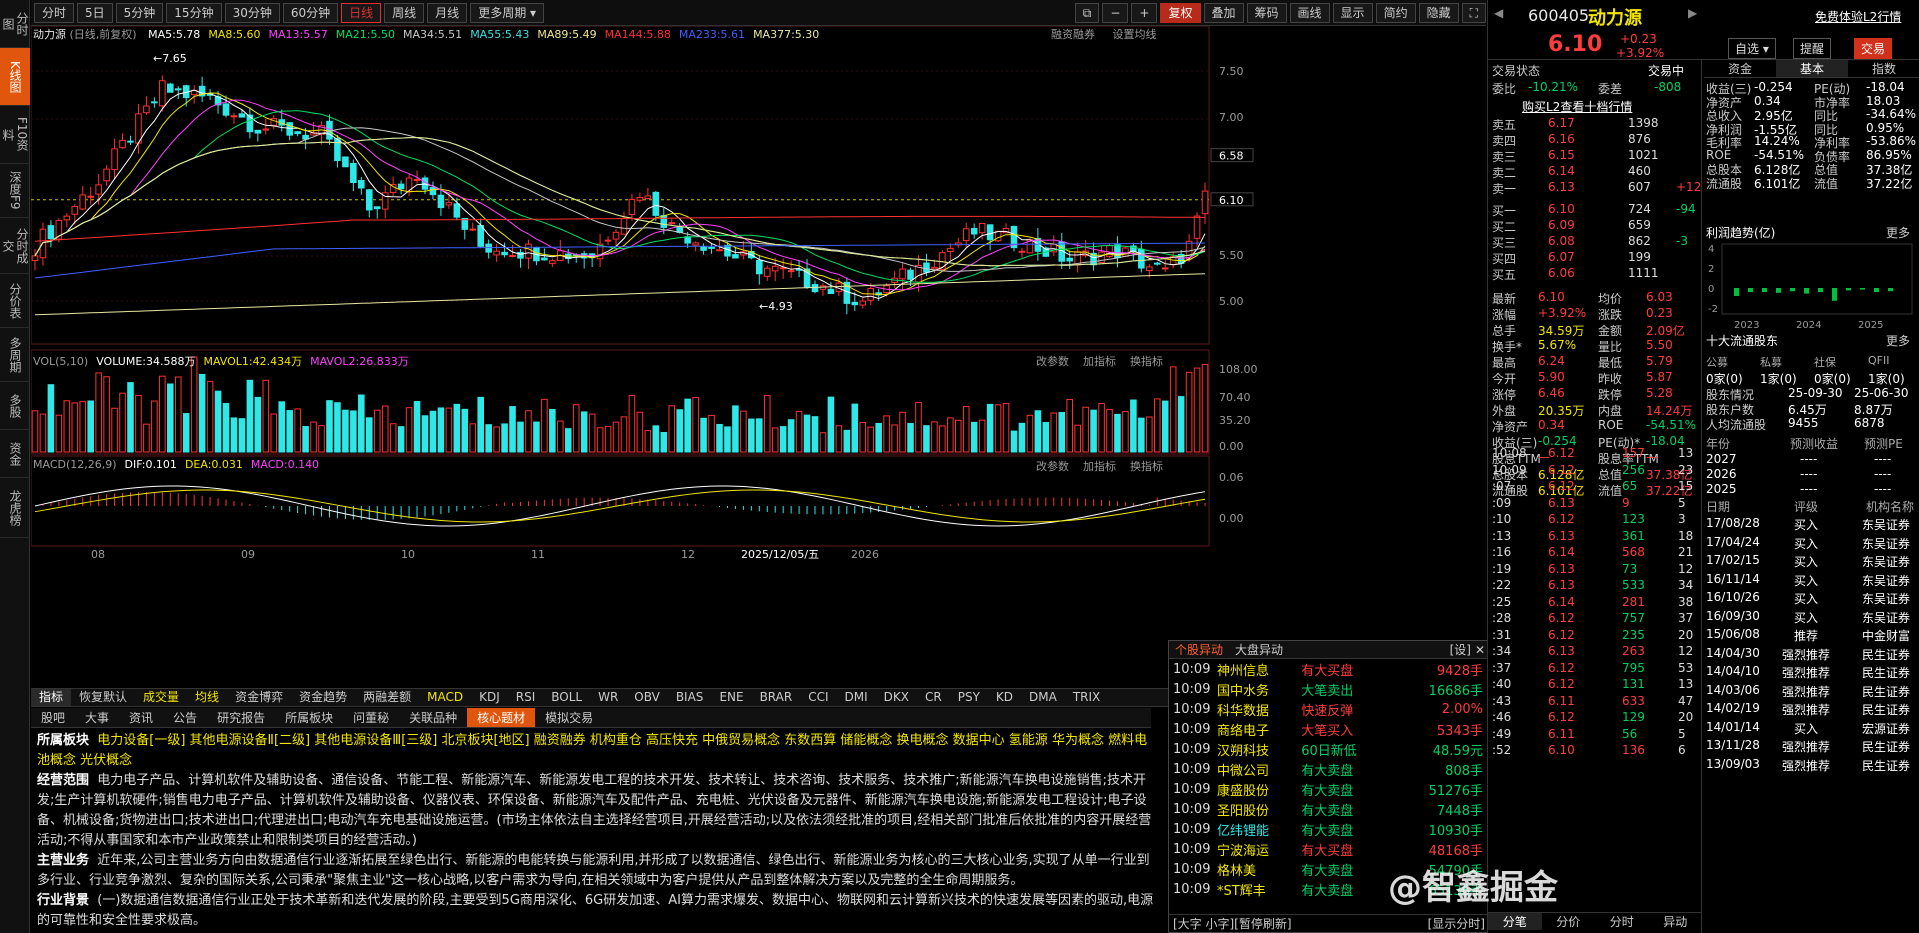 This screenshot has height=933, width=1919. I want to click on info-tab-3: 公告, so click(185, 717).